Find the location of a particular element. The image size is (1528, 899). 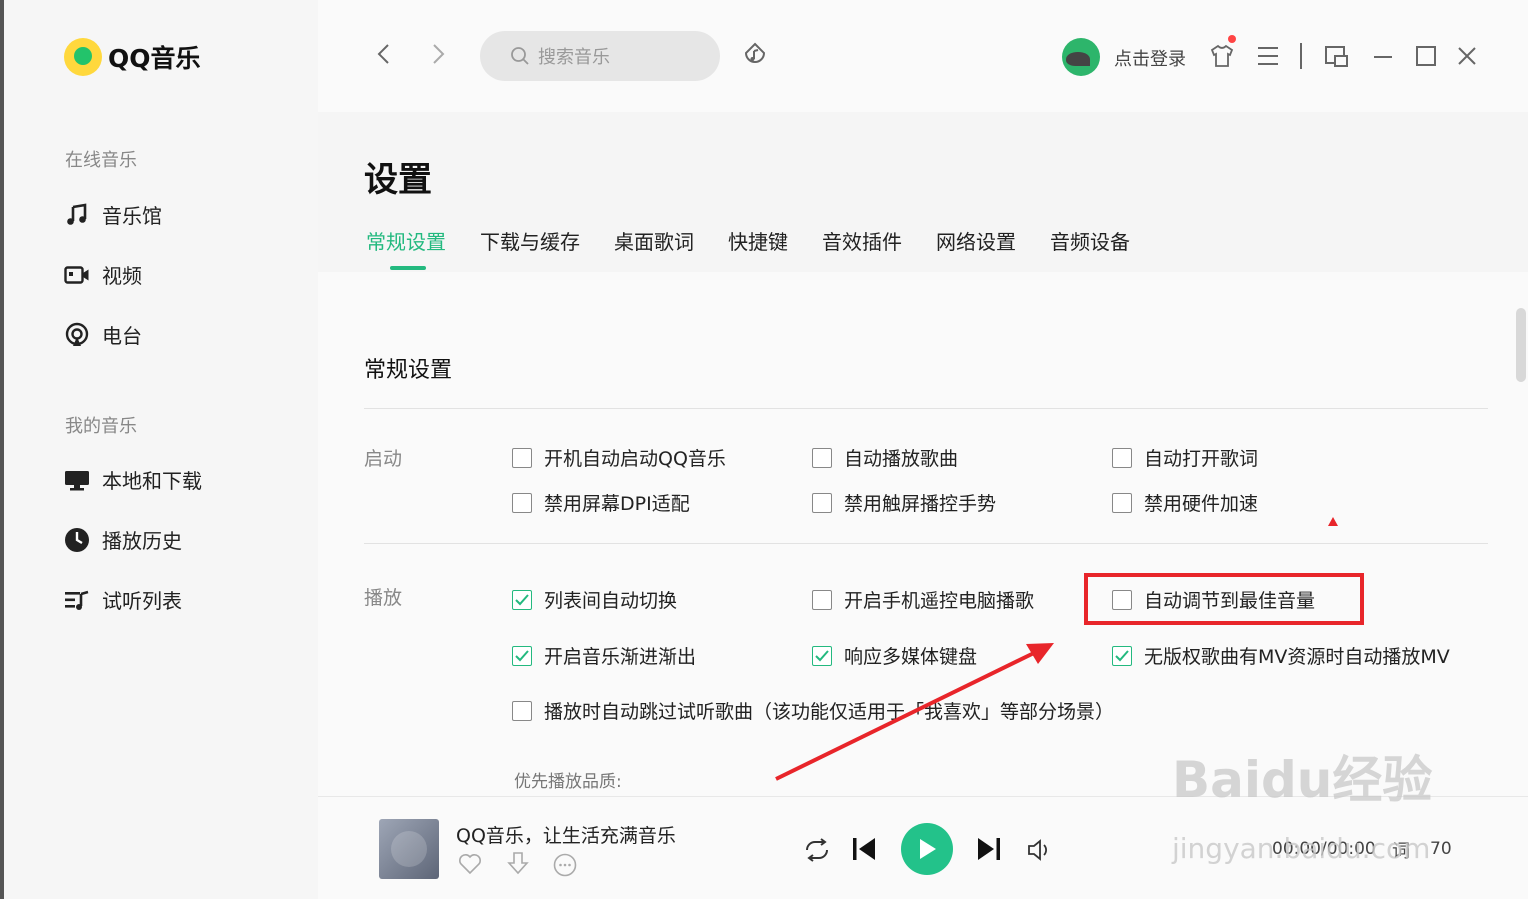

option-label: 禁用屏幕DPI适配 is located at coordinates (617, 504).